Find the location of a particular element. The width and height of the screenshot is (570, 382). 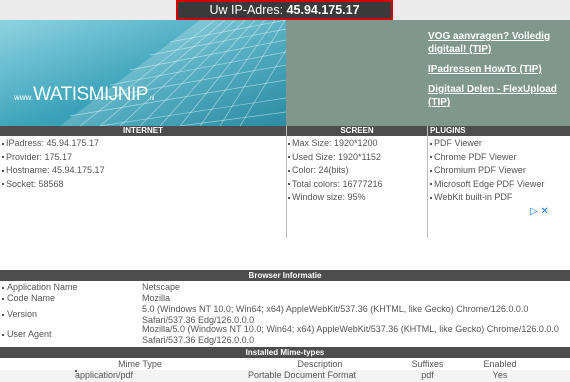

hero-image: www.WATISMIJNIP.nl is located at coordinates (143, 73).